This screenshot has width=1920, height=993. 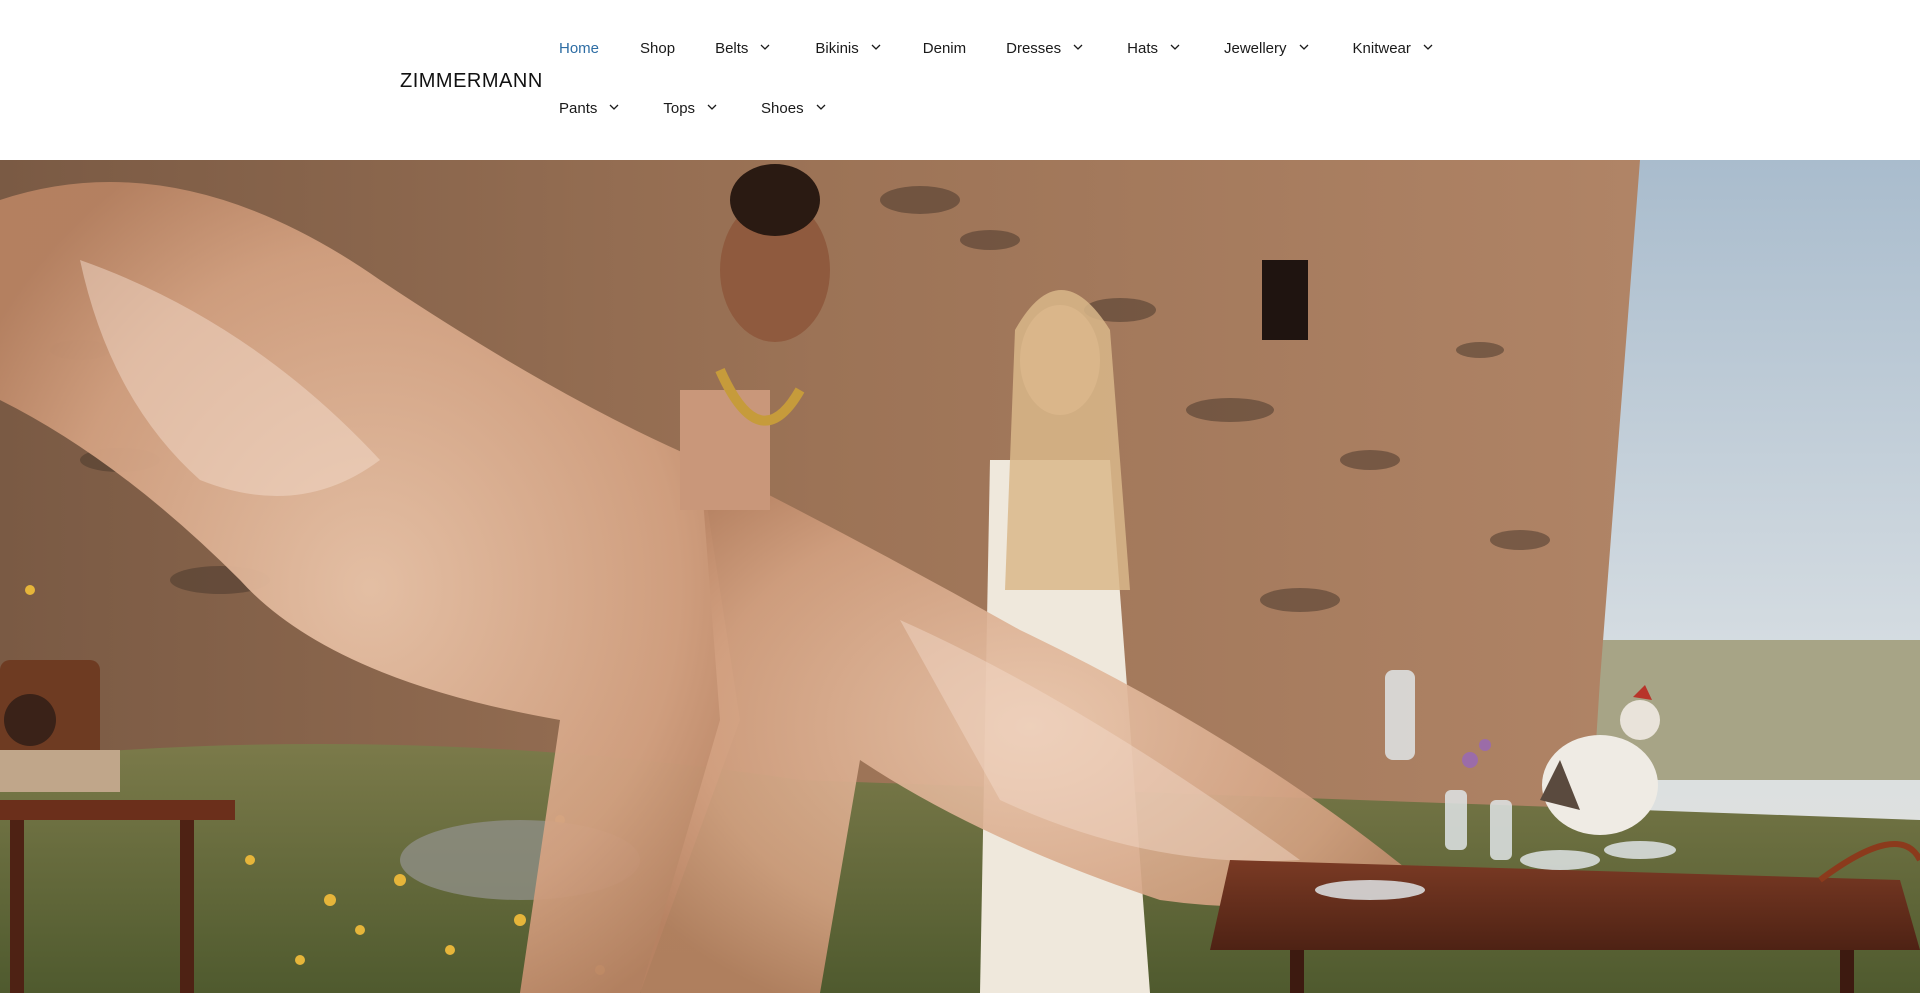 I want to click on nav-label: Shop, so click(x=657, y=48).